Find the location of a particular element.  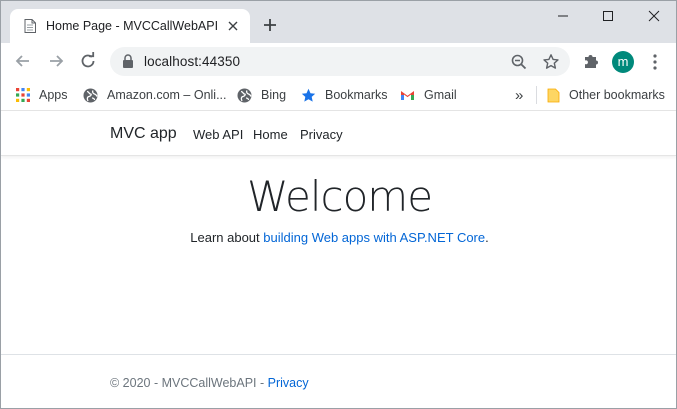

bookmark-label: Bookmarks is located at coordinates (356, 95).